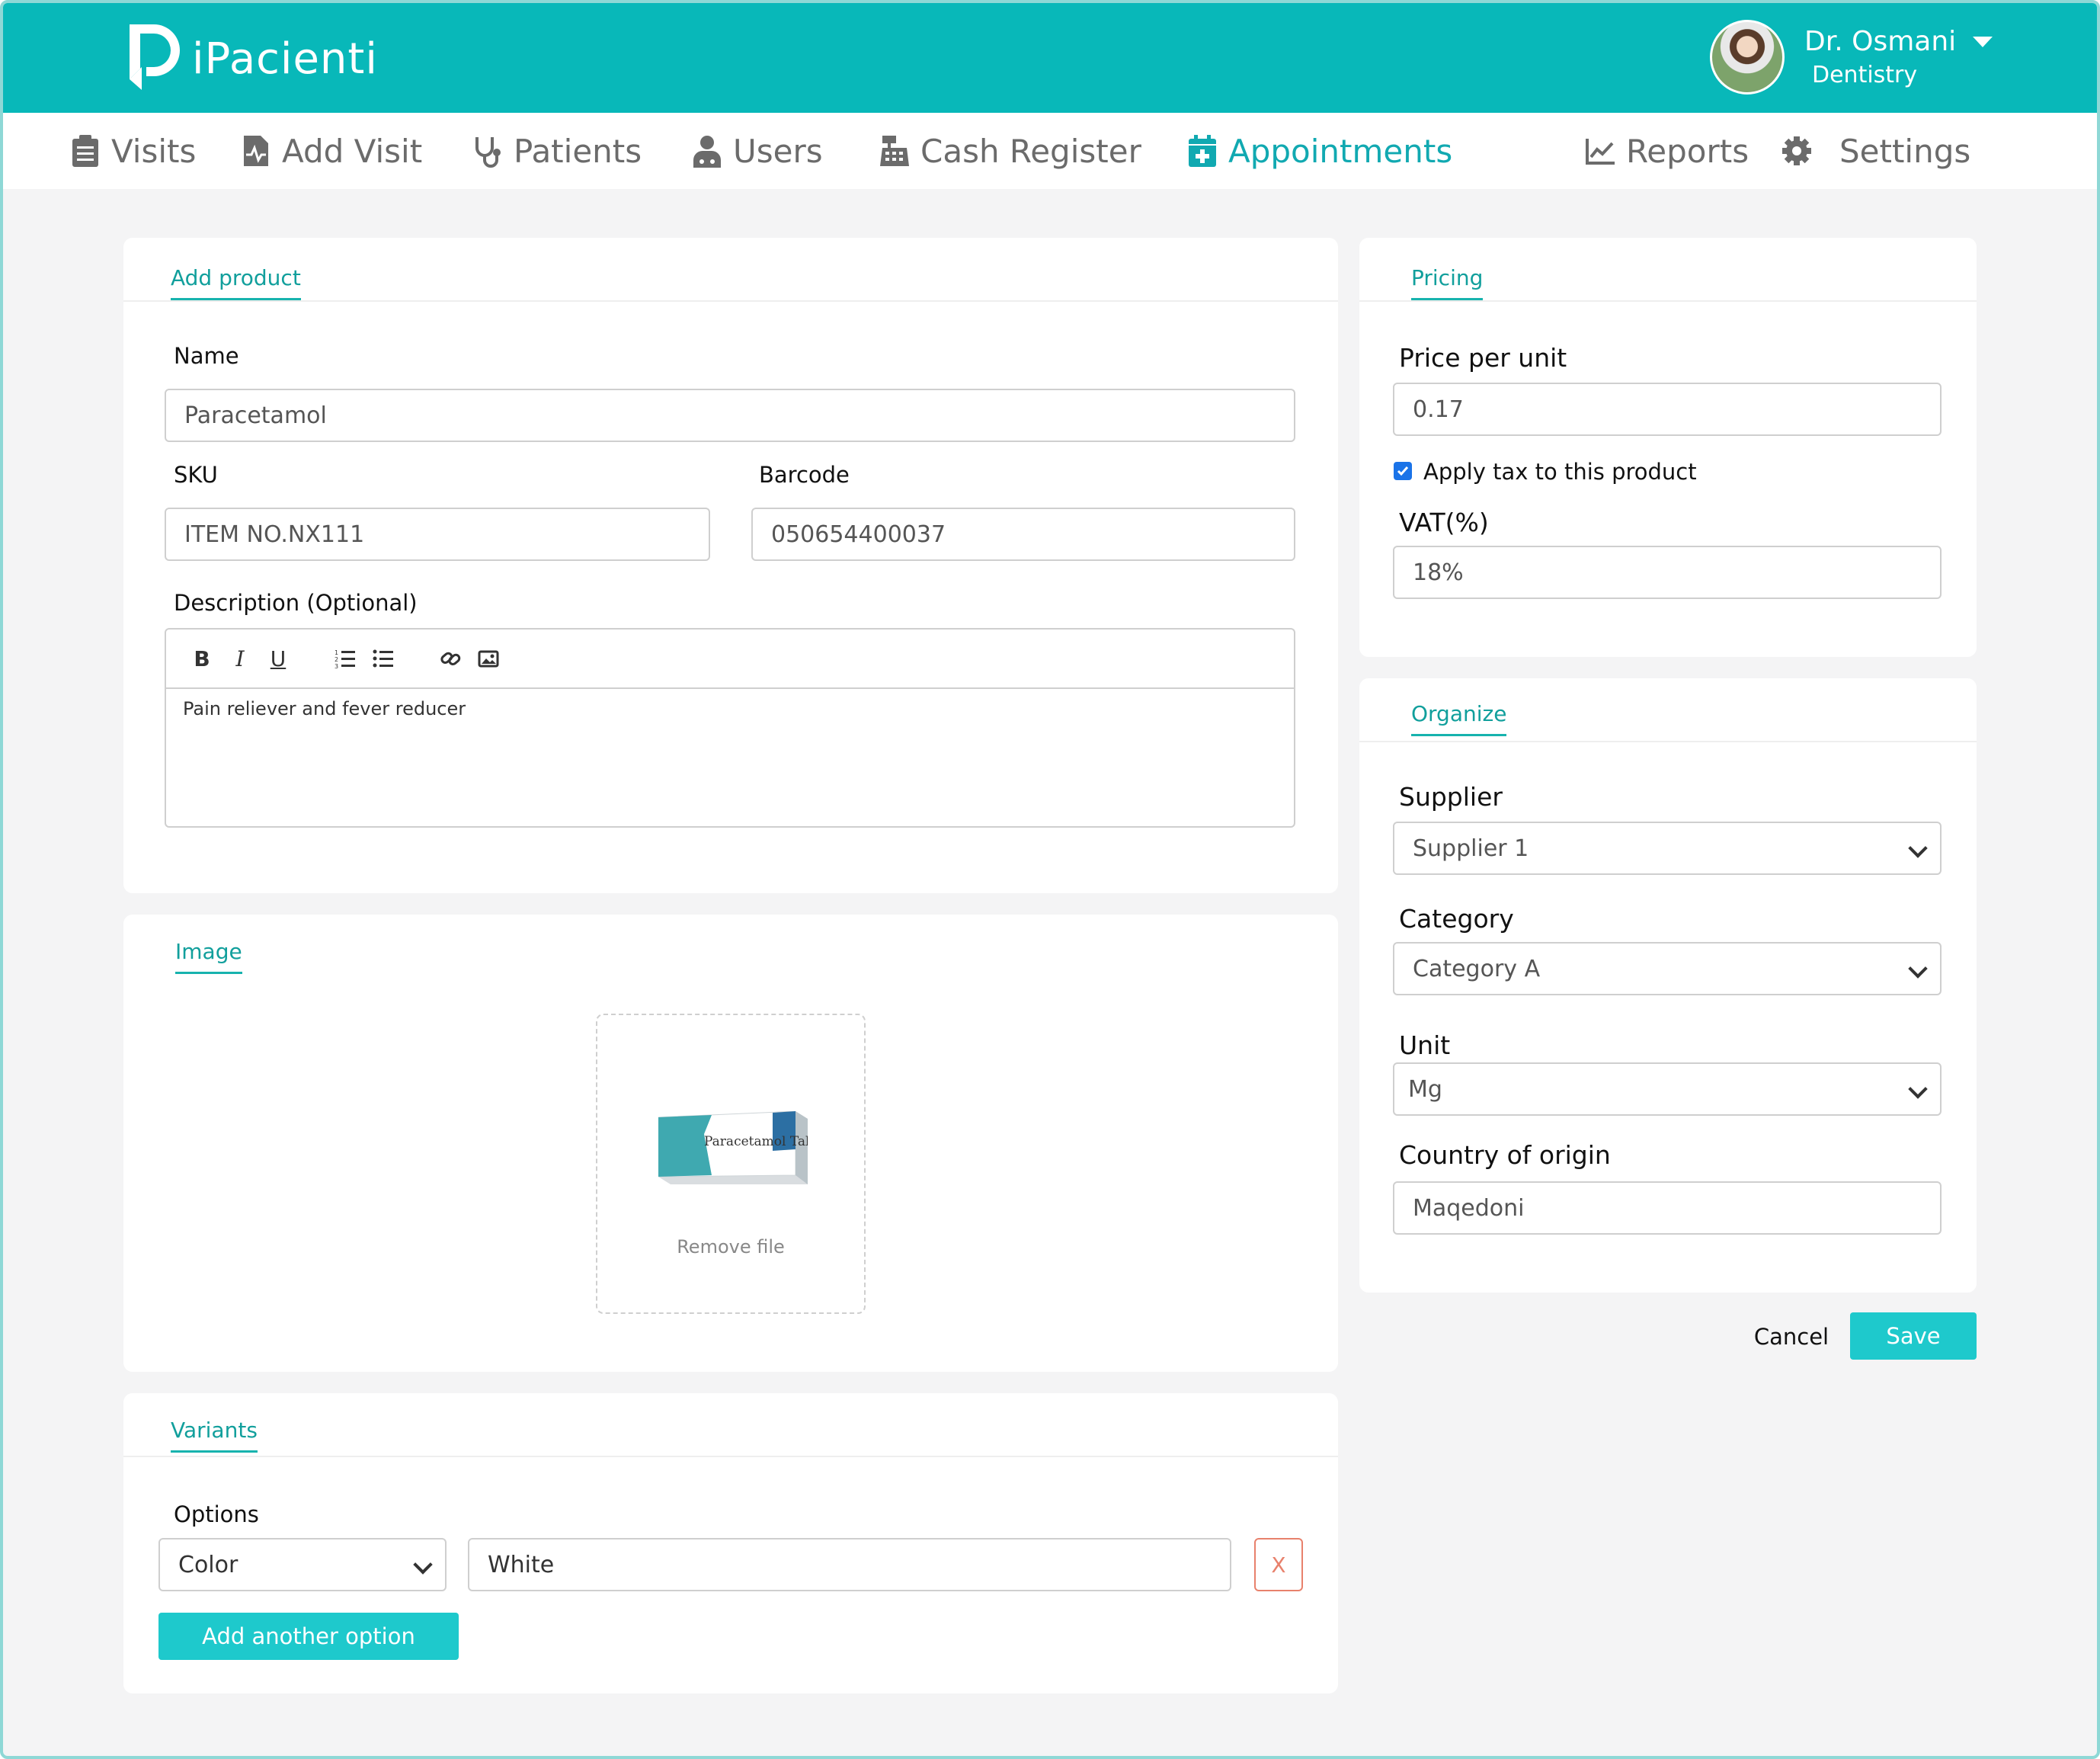 This screenshot has width=2100, height=1759. Describe the element at coordinates (308, 1636) in the screenshot. I see `add-option-button: Add another option` at that location.